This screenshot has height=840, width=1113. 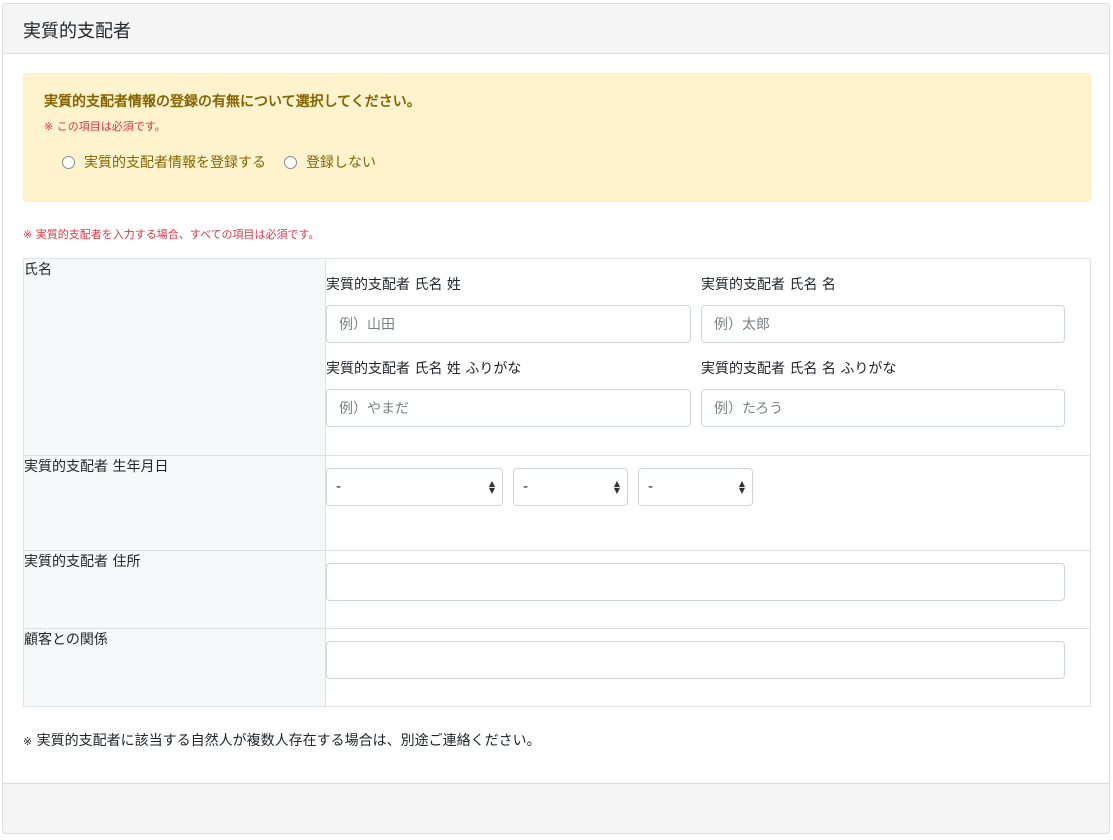 I want to click on birth-year-select: - ▲ ▼, so click(x=414, y=487).